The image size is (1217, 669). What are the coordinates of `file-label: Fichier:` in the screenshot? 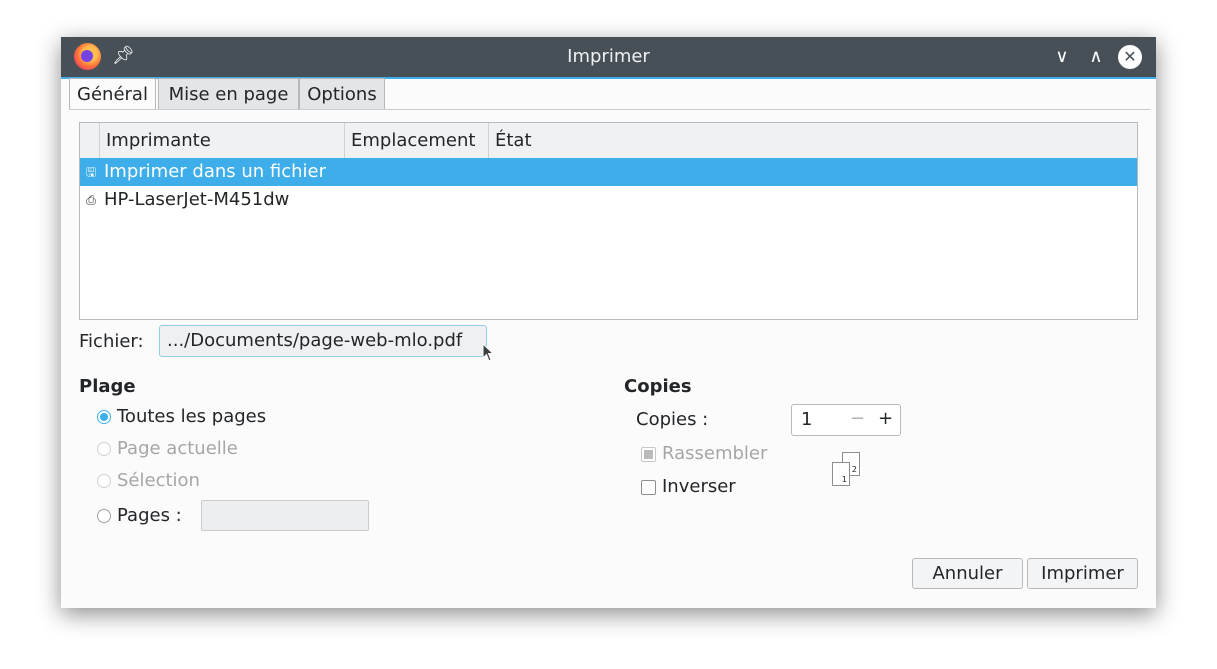 It's located at (111, 341).